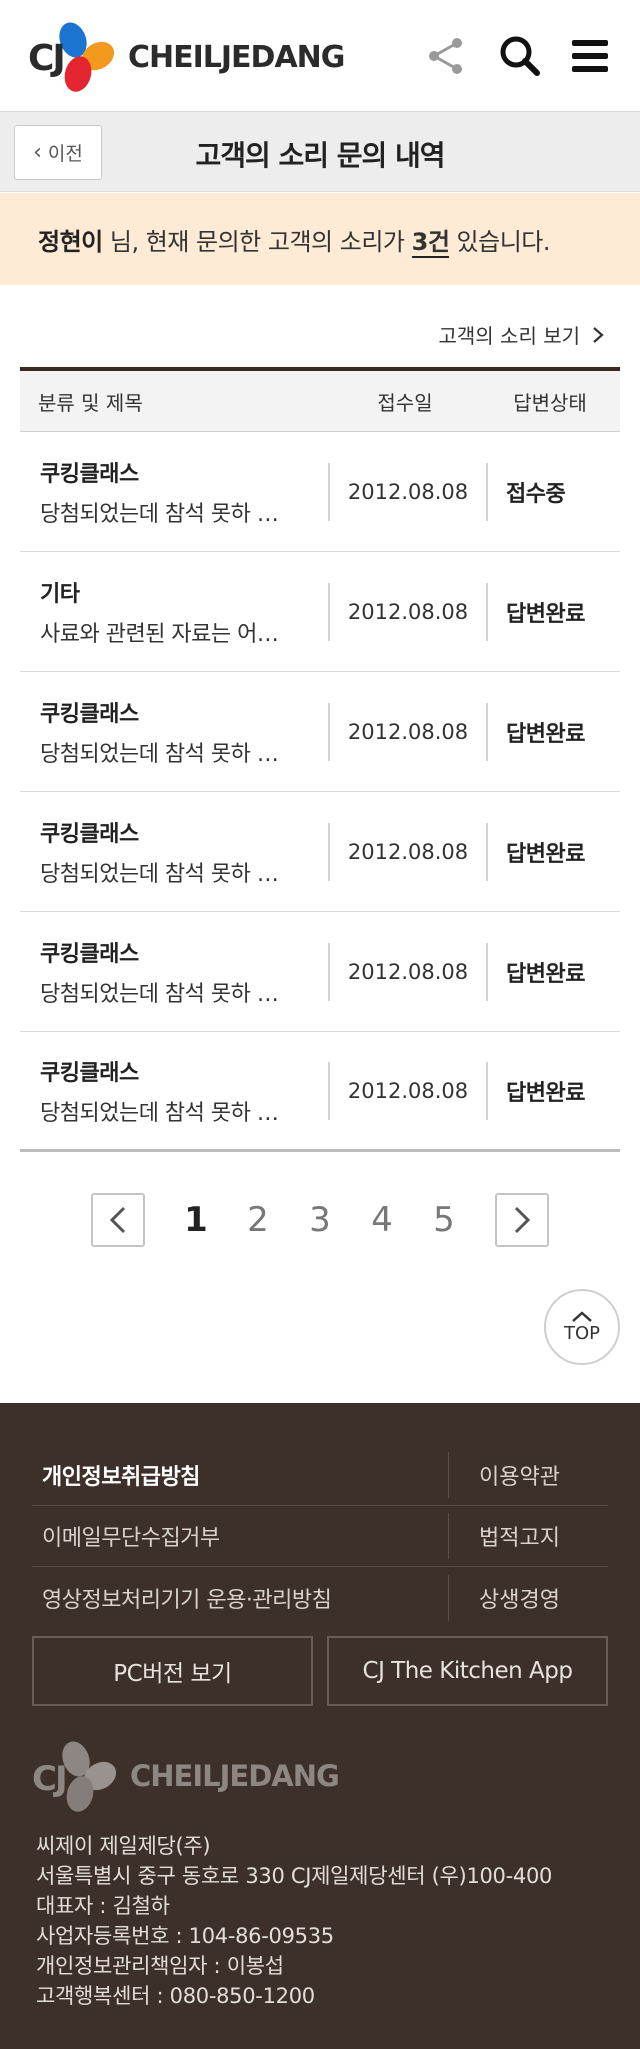 The width and height of the screenshot is (640, 2049). I want to click on footer-logo-wordmark: CHEILJEDANG, so click(235, 1776).